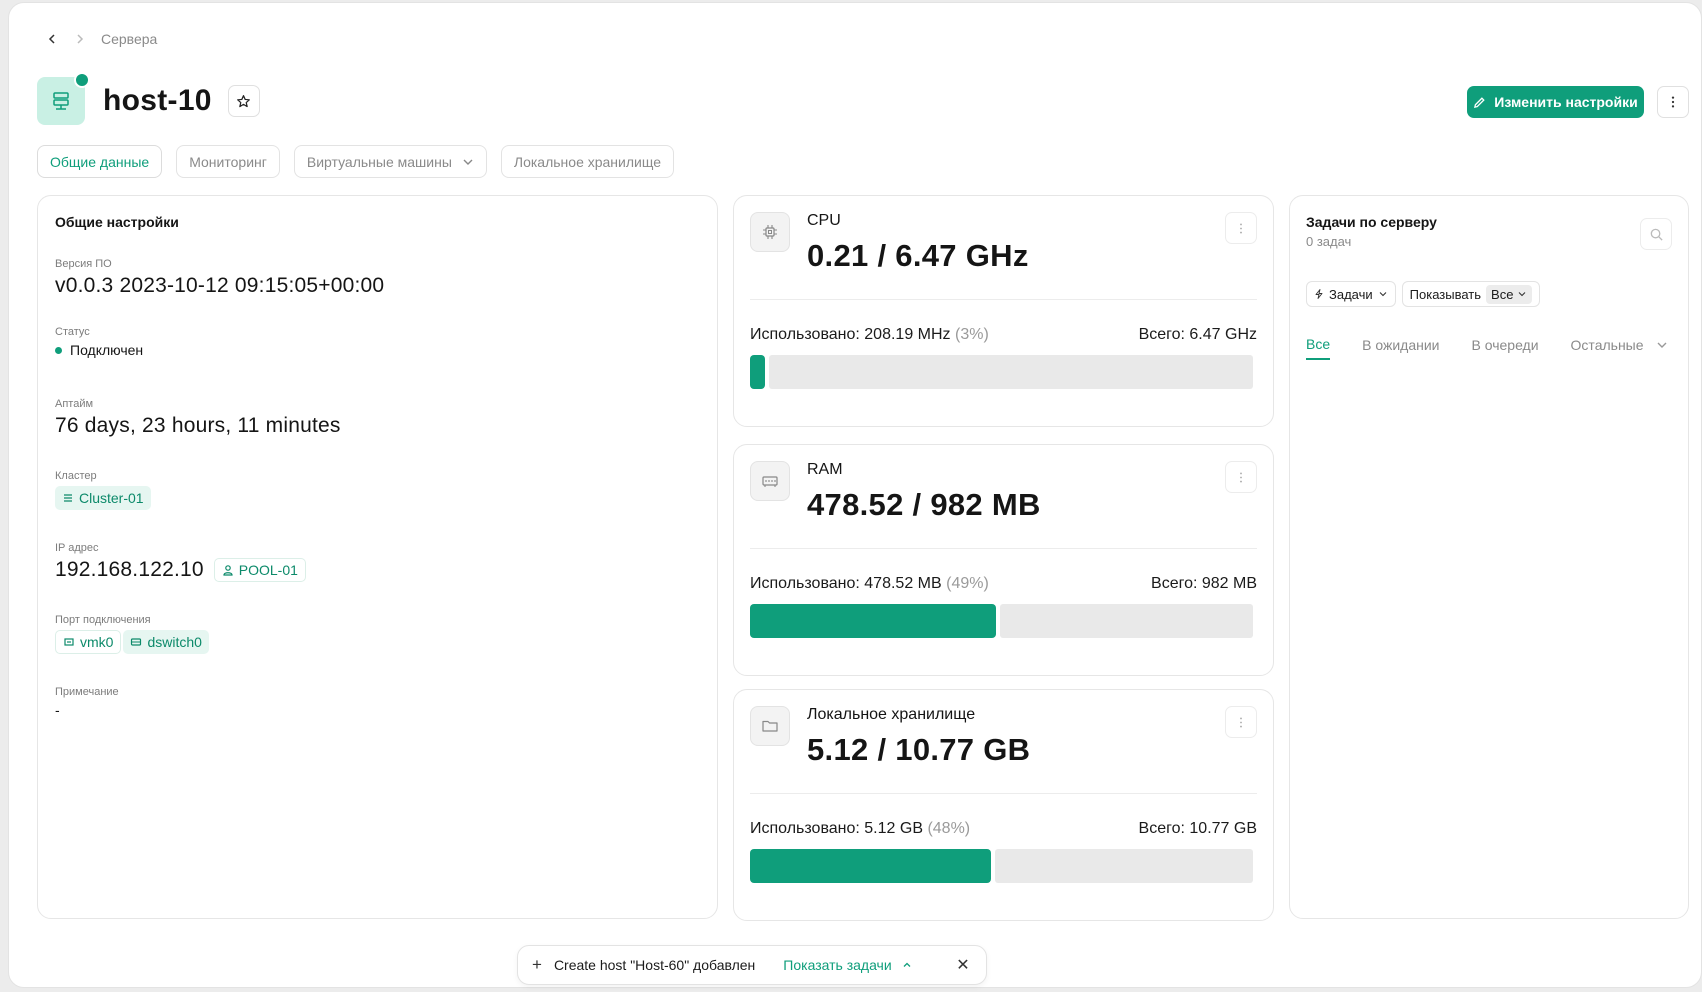 This screenshot has width=1702, height=992. I want to click on port-field: Порт подключения vmk0 dswitch0, so click(132, 634).